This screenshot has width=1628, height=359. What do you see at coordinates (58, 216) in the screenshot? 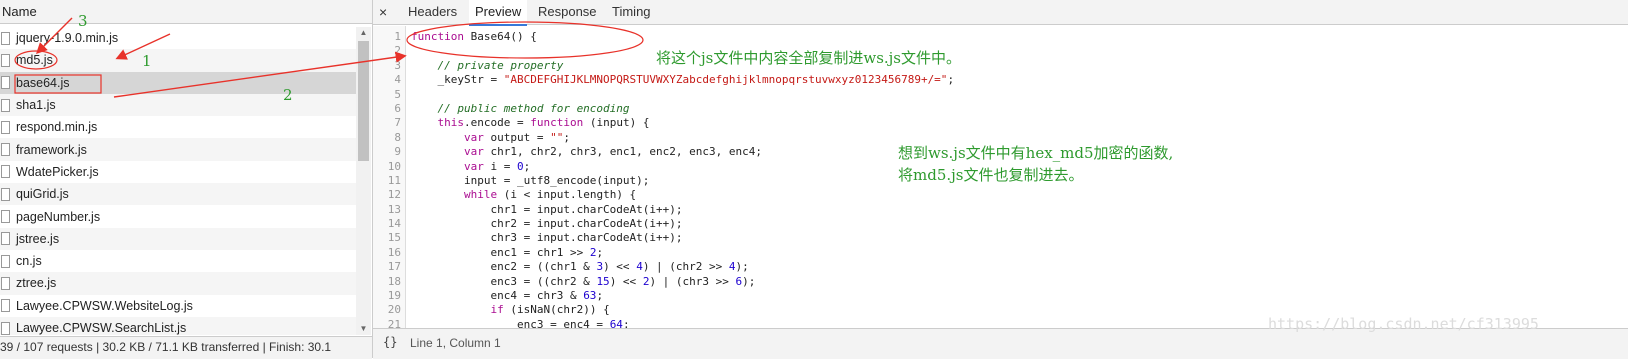
I see `file-name: pageNumber.js` at bounding box center [58, 216].